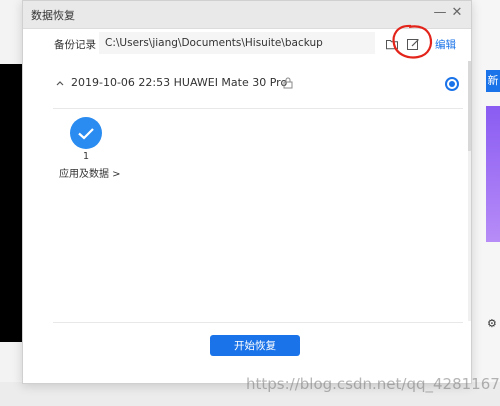  What do you see at coordinates (86, 156) in the screenshot?
I see `item-count: 1` at bounding box center [86, 156].